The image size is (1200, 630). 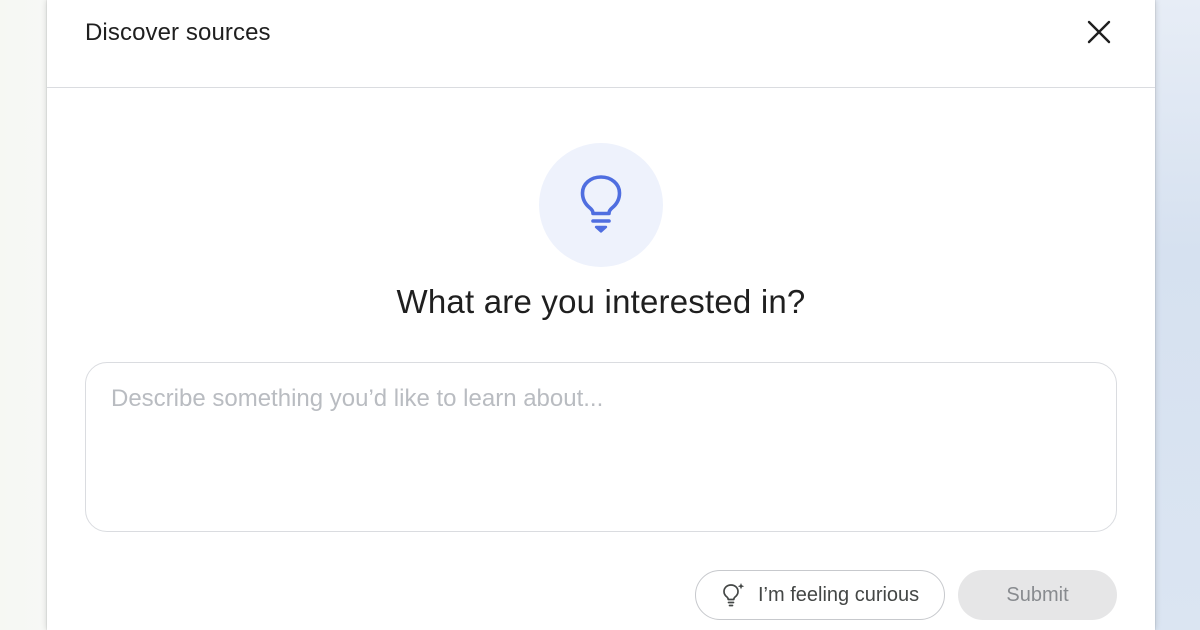 I want to click on lightbulb-sparkle-icon, so click(x=733, y=595).